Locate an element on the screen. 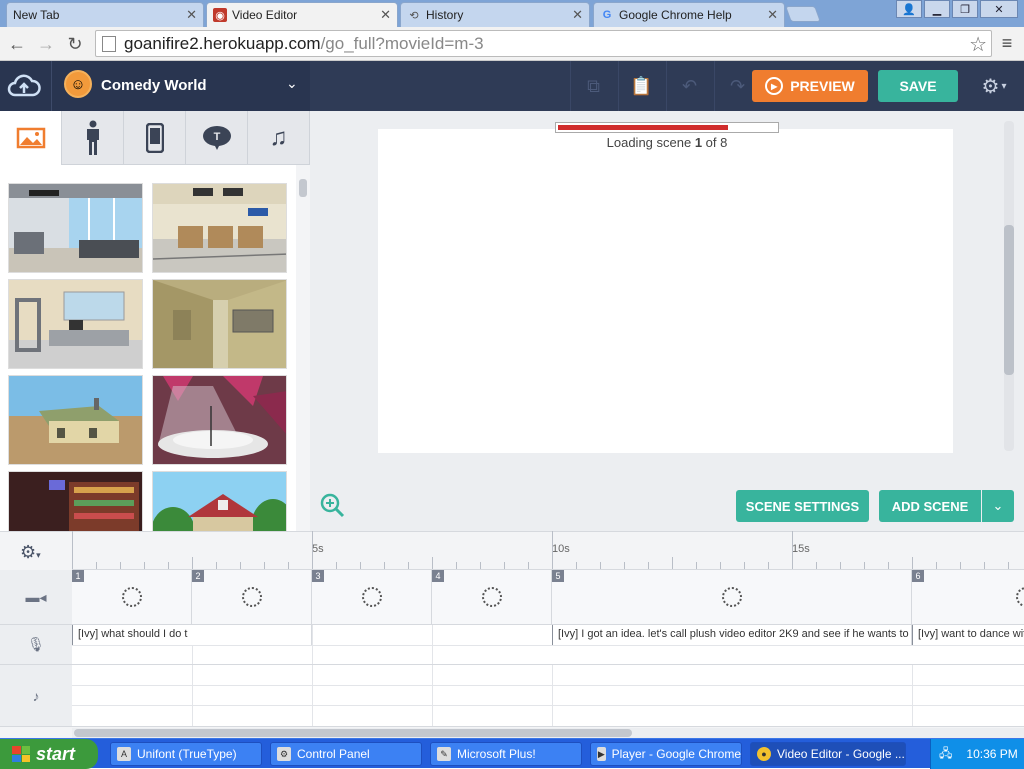 Image resolution: width=1024 pixels, height=769 pixels. zoom-in-icon is located at coordinates (333, 506).